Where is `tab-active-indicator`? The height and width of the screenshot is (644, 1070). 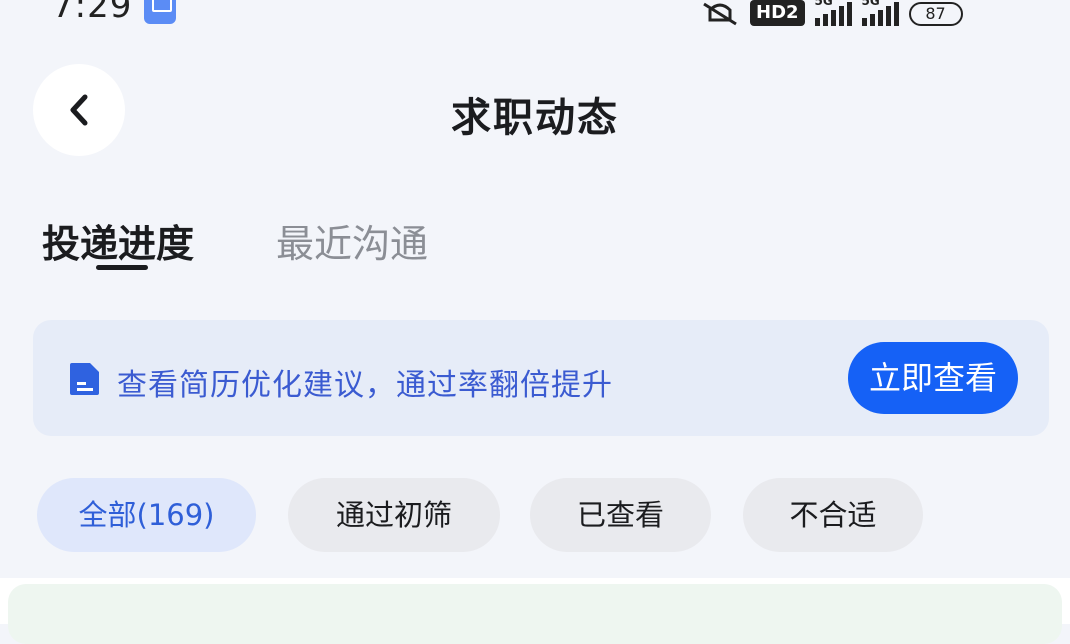
tab-active-indicator is located at coordinates (122, 267).